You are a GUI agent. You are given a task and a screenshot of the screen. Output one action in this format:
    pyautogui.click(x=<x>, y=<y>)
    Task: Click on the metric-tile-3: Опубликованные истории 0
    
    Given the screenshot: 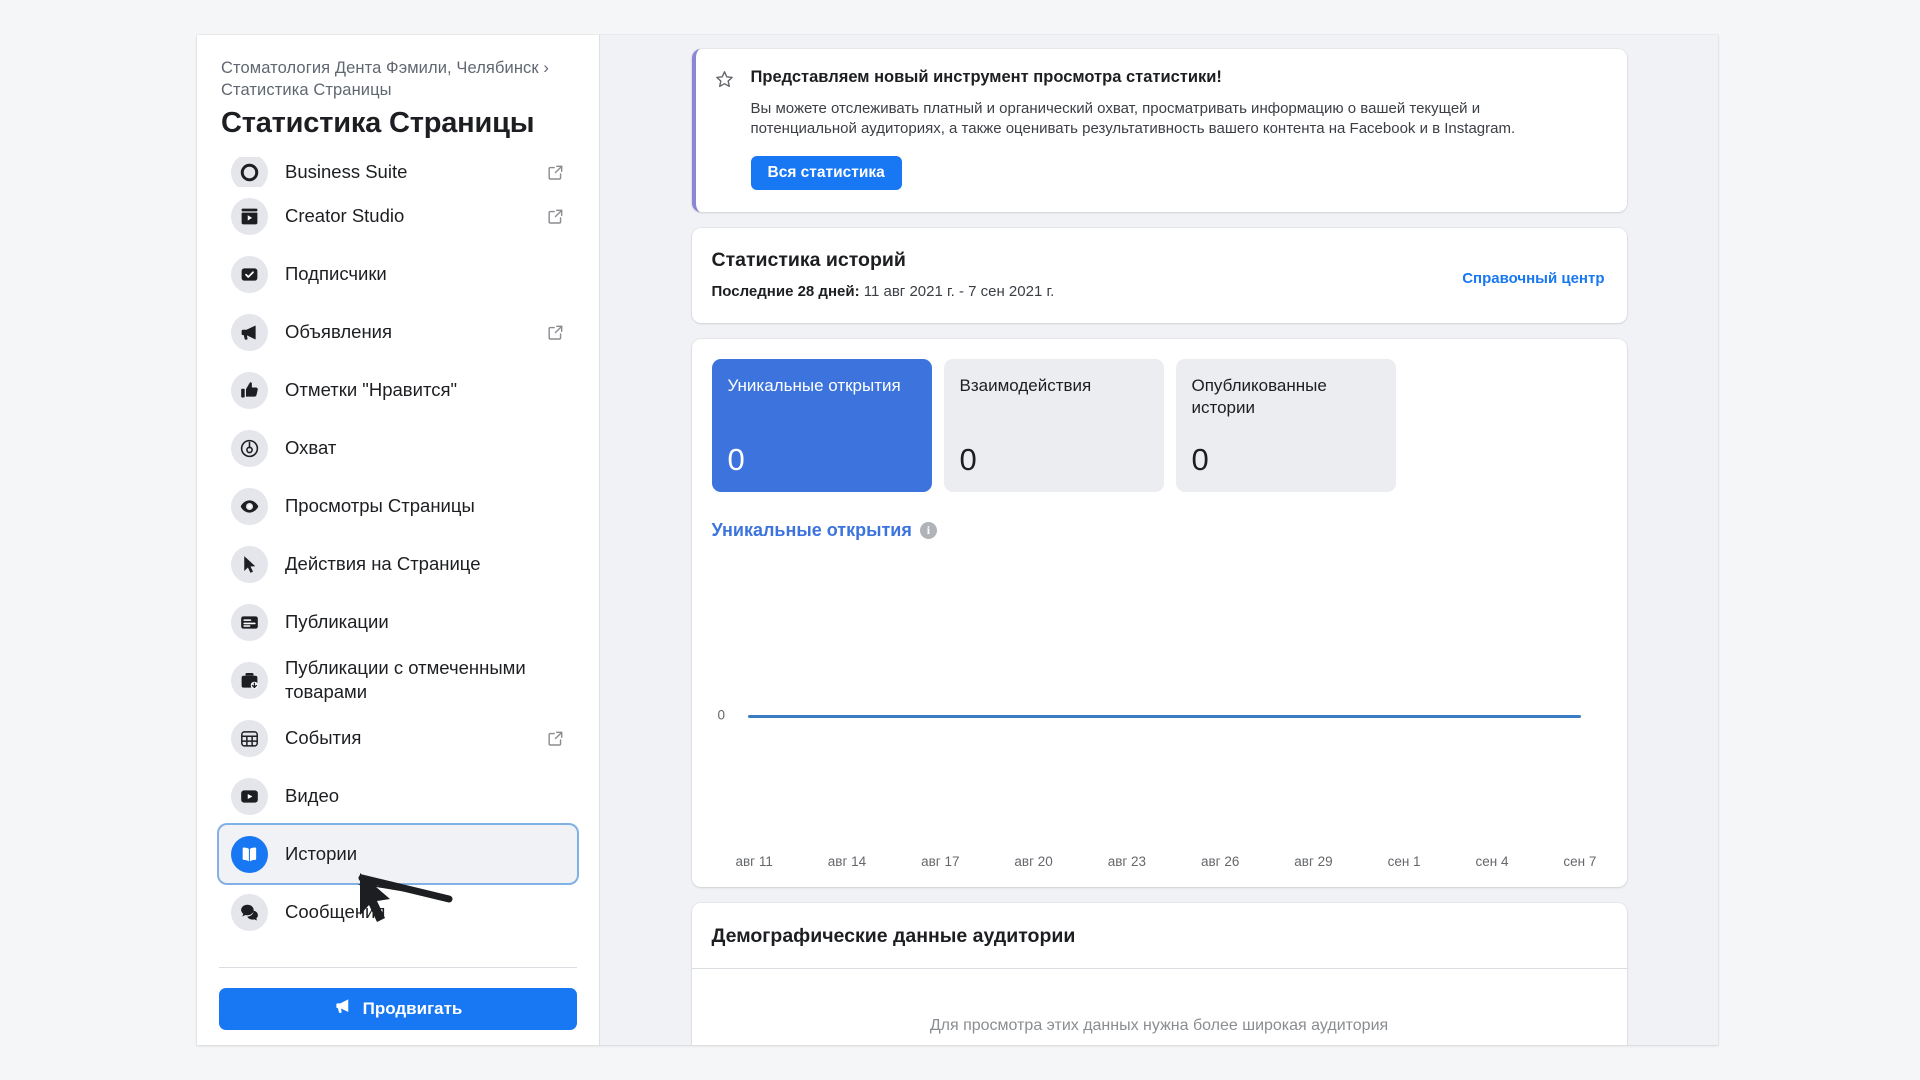 What is the action you would take?
    pyautogui.click(x=1285, y=425)
    